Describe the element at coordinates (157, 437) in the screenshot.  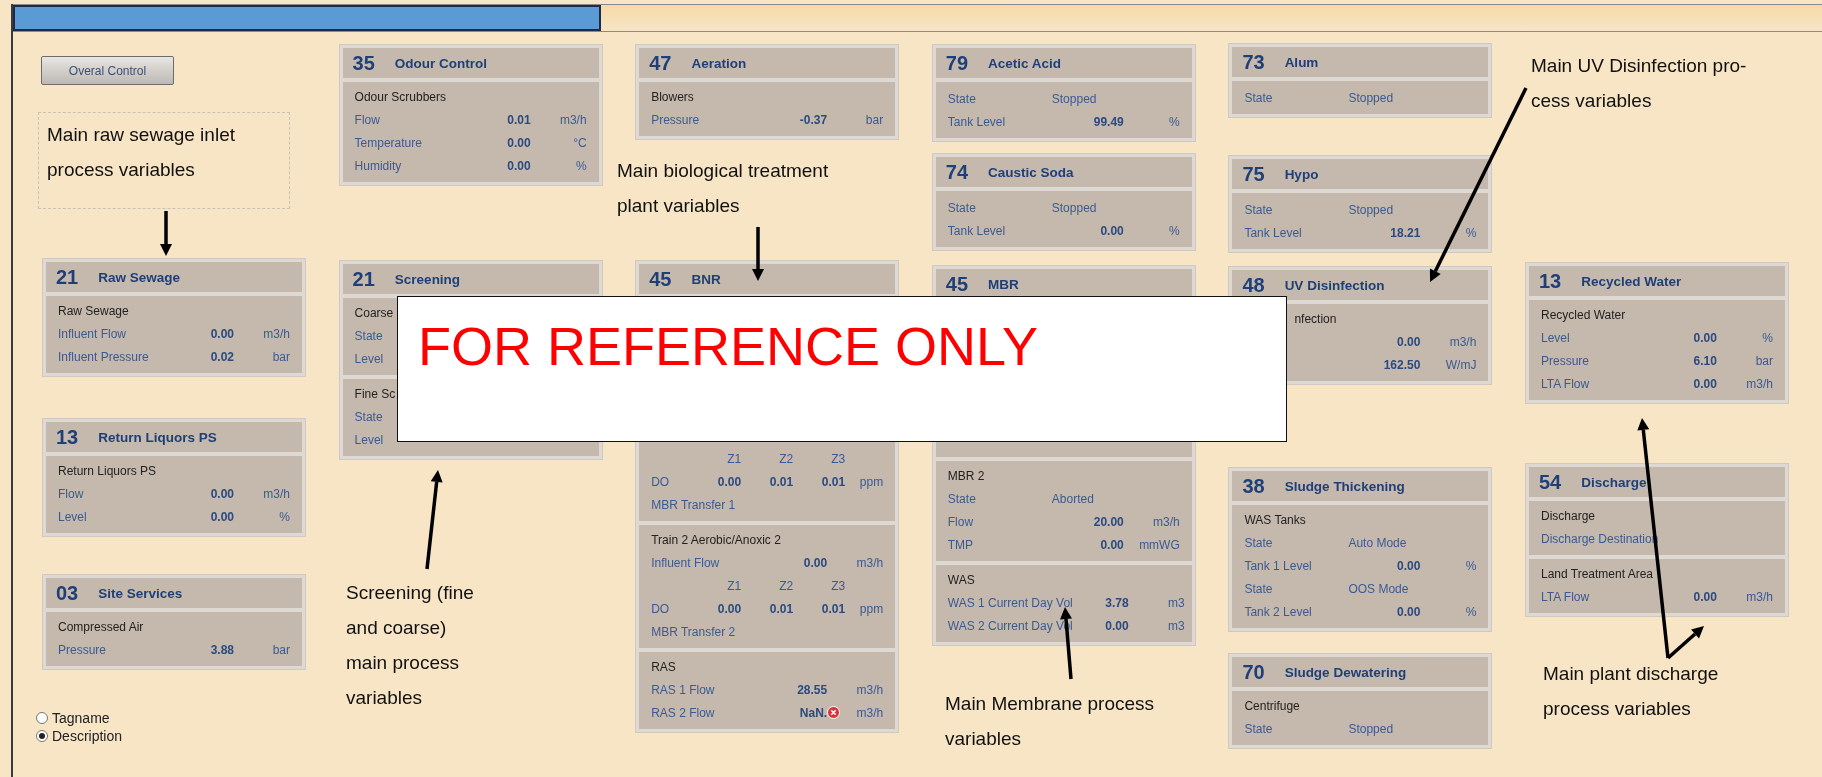
I see `panel-title: Return Liquors PS` at that location.